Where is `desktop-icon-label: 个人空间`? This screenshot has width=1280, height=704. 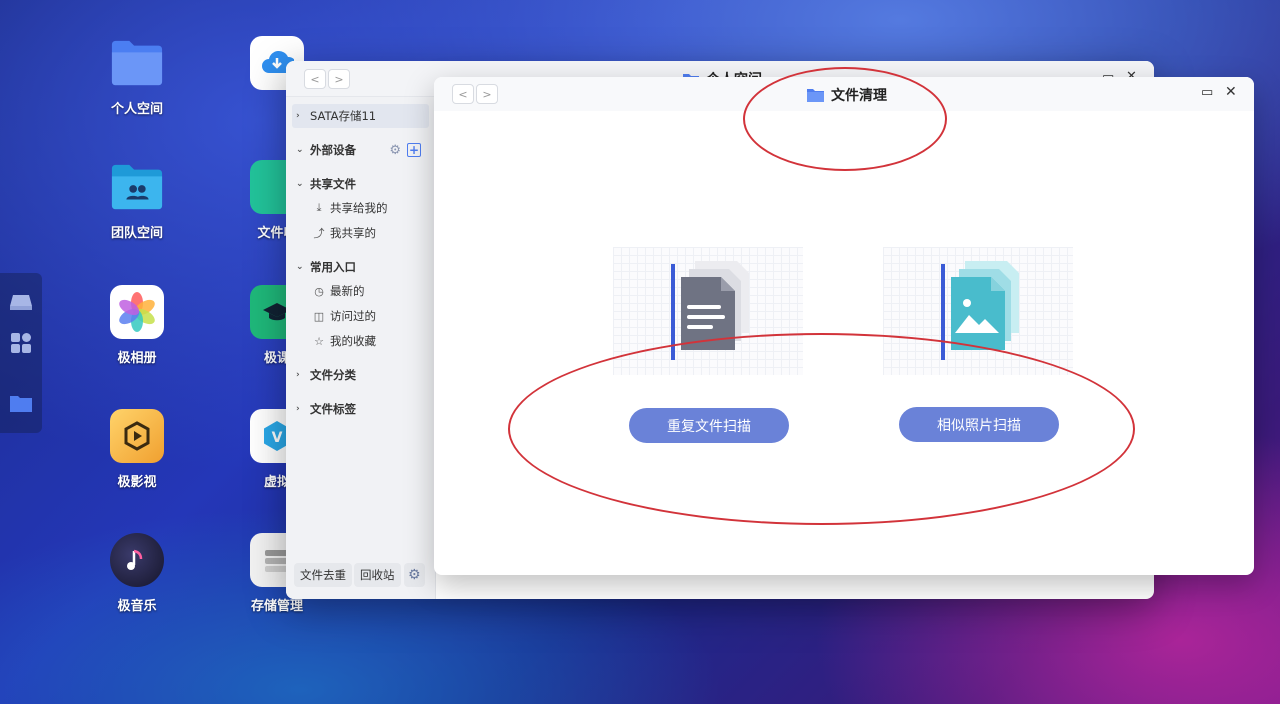
desktop-icon-label: 个人空间 is located at coordinates (136, 109).